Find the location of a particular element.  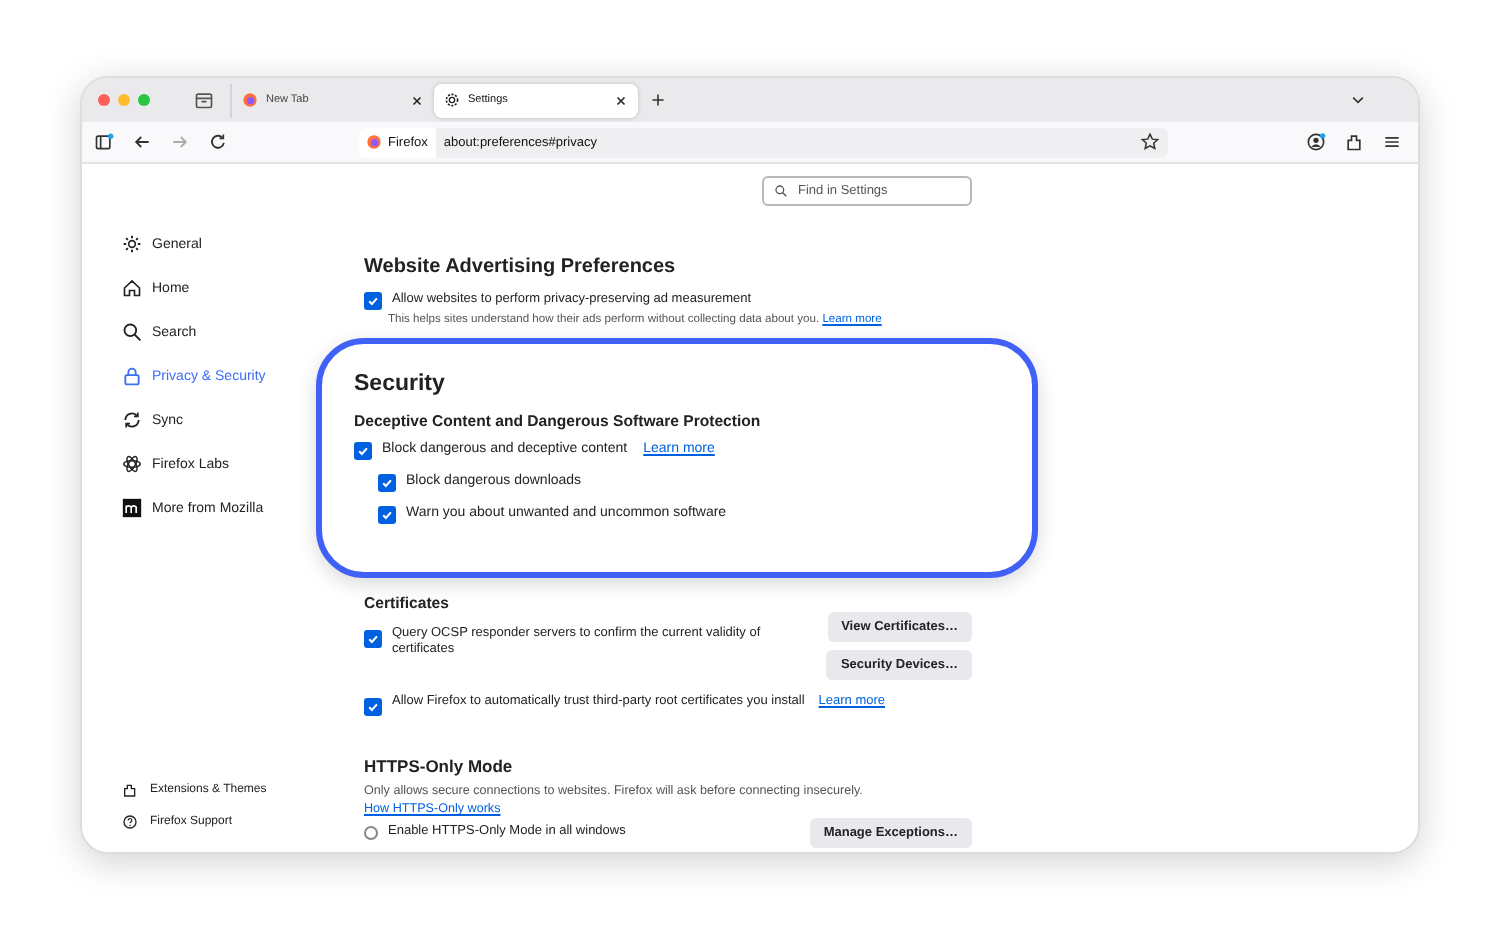

menu-icon is located at coordinates (1392, 142).